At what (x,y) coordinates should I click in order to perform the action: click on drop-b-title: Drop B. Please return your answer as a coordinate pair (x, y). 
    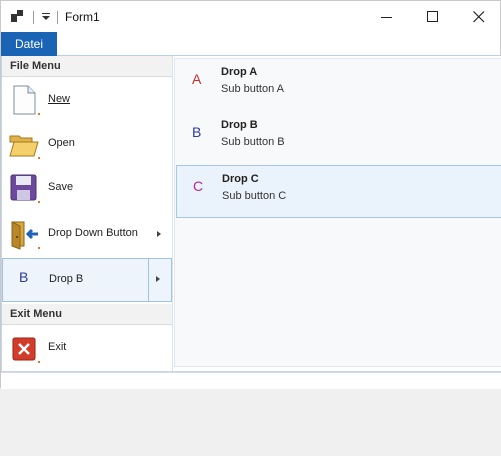
    Looking at the image, I should click on (239, 125).